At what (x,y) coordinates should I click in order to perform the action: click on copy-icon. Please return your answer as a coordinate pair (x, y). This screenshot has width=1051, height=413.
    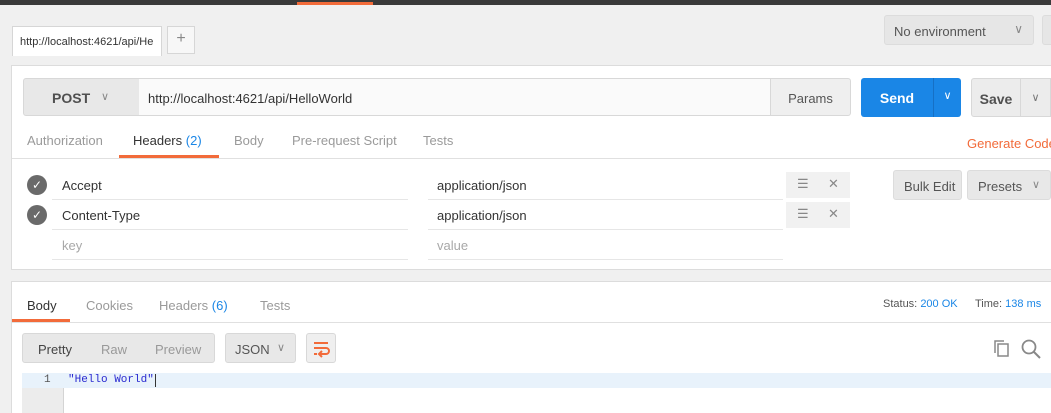
    Looking at the image, I should click on (1002, 349).